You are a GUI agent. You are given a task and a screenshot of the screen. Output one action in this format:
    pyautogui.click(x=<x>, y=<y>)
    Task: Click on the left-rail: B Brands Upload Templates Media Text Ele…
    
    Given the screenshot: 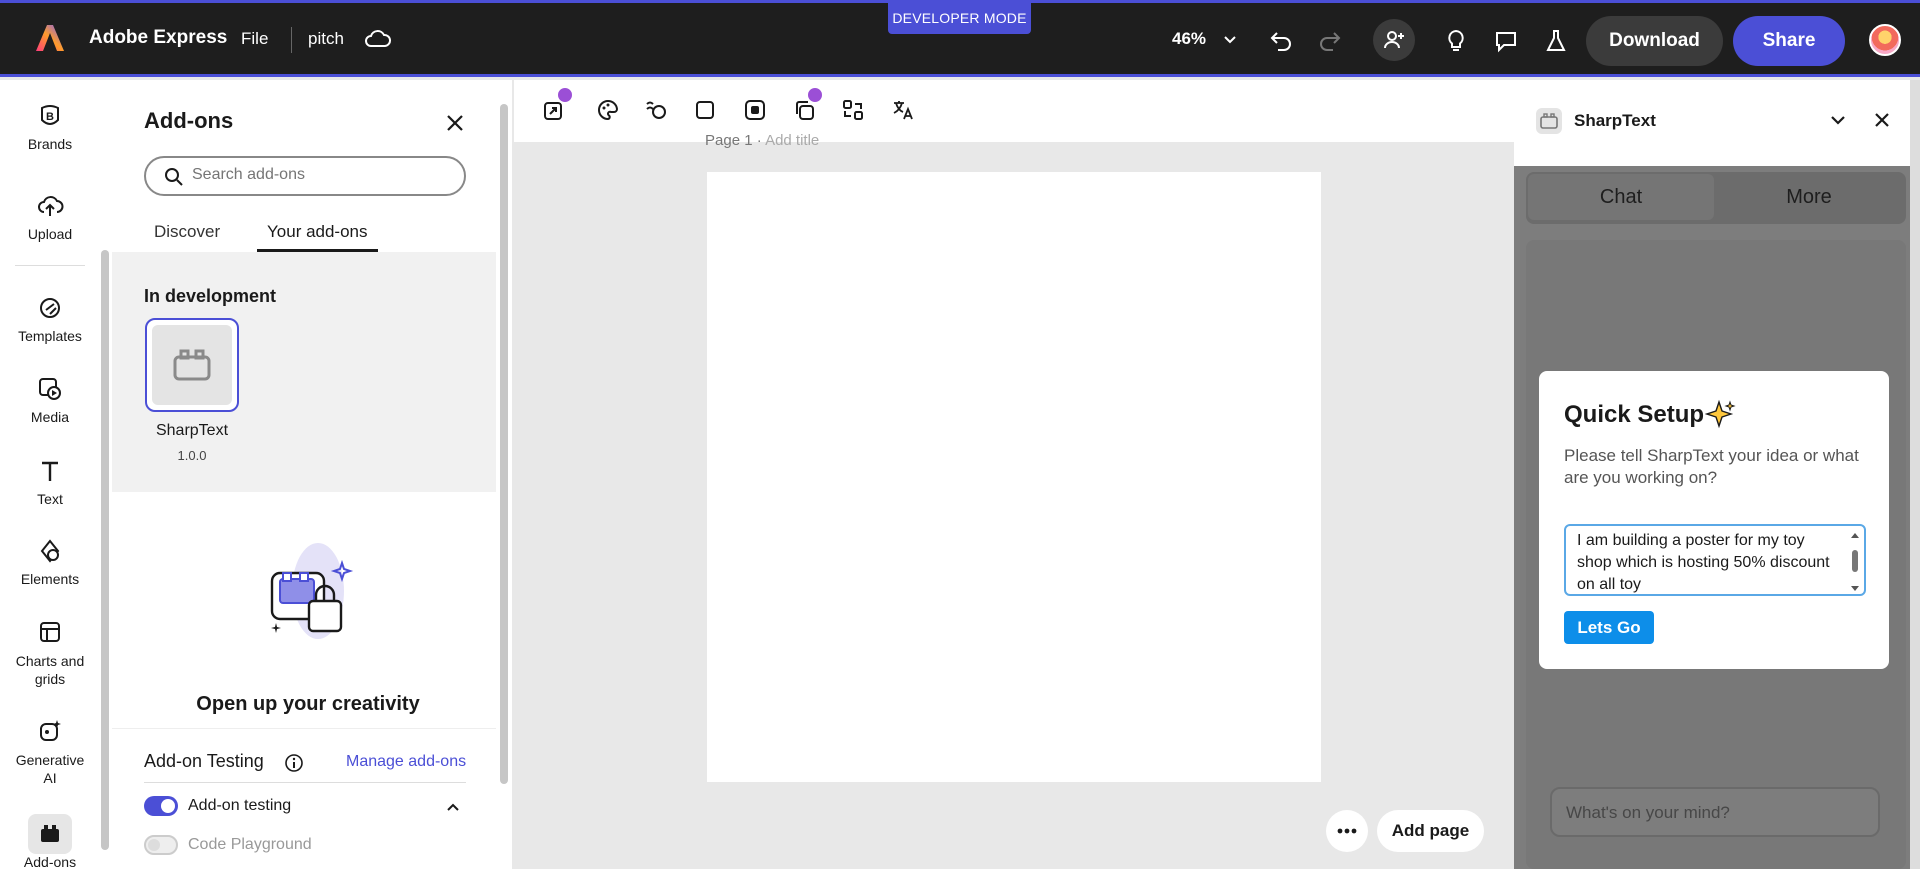 What is the action you would take?
    pyautogui.click(x=50, y=474)
    